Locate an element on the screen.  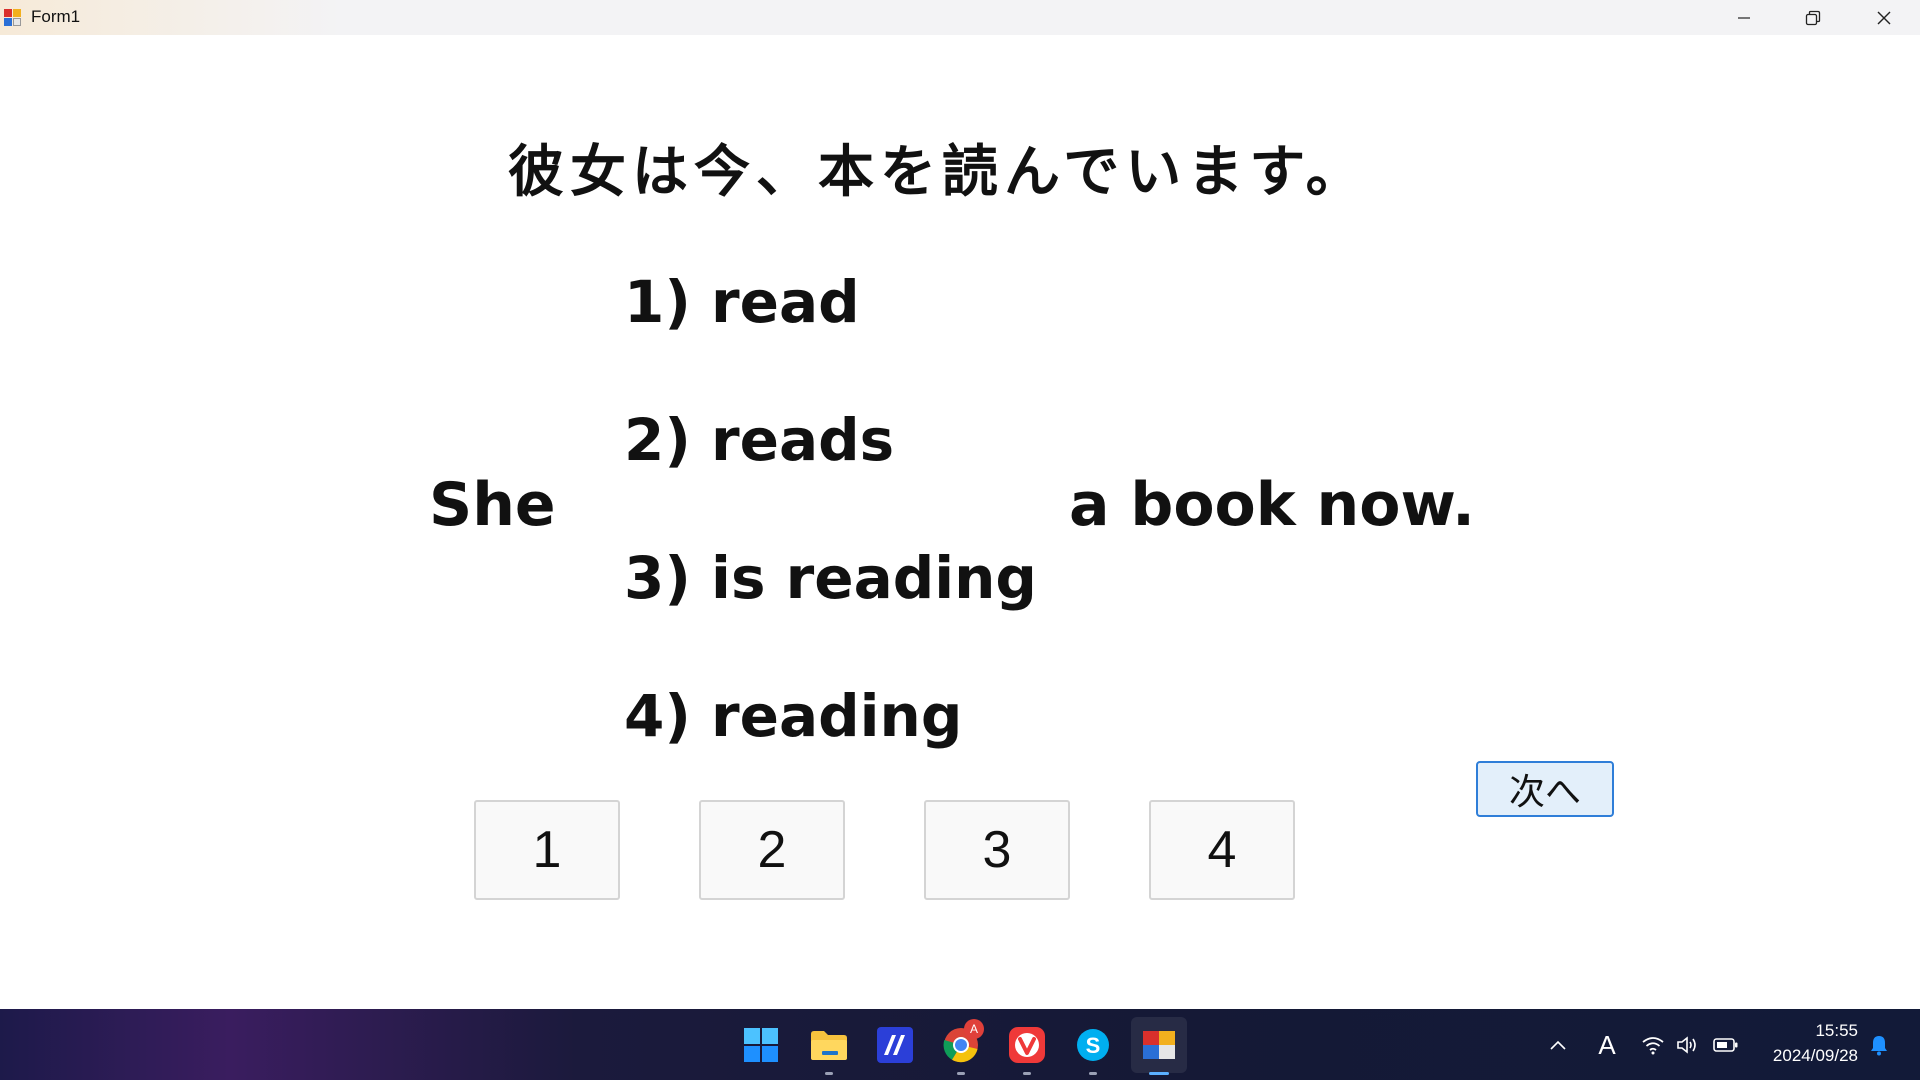
form-app-icon is located at coordinates (1159, 1045).